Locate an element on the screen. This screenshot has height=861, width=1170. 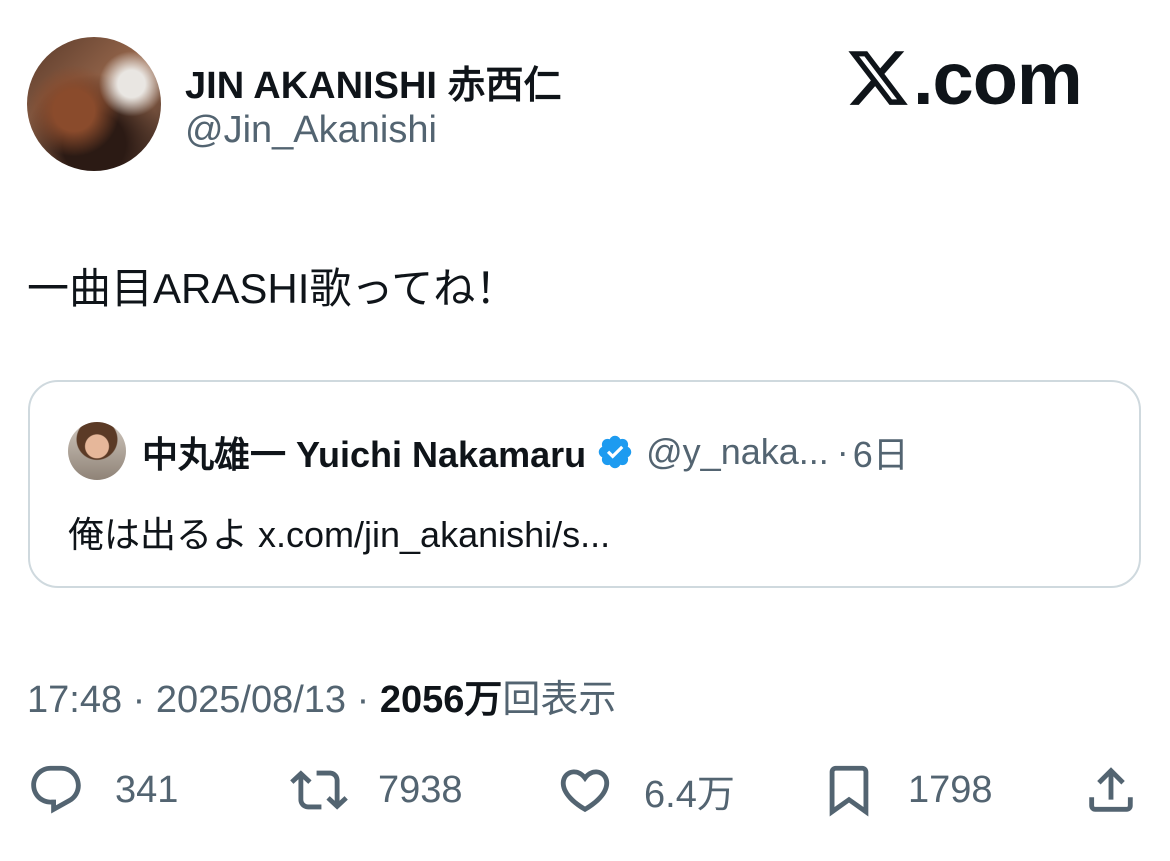
share-button is located at coordinates (1111, 790).